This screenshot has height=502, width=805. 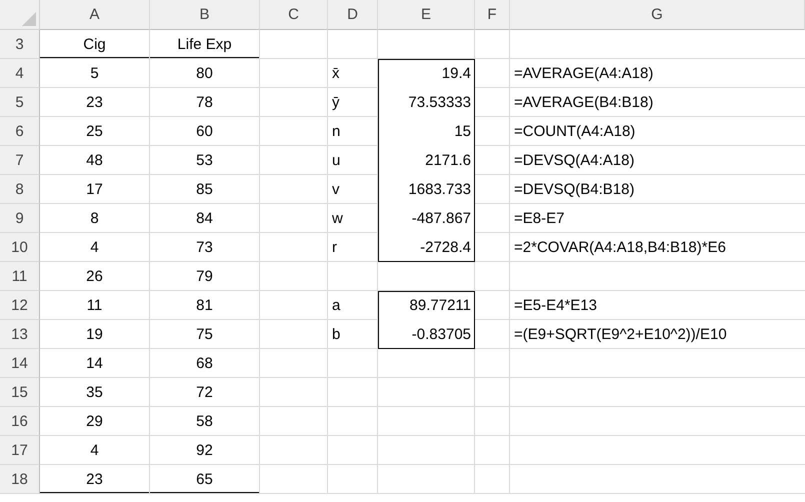 I want to click on table-cell: a, so click(x=353, y=305).